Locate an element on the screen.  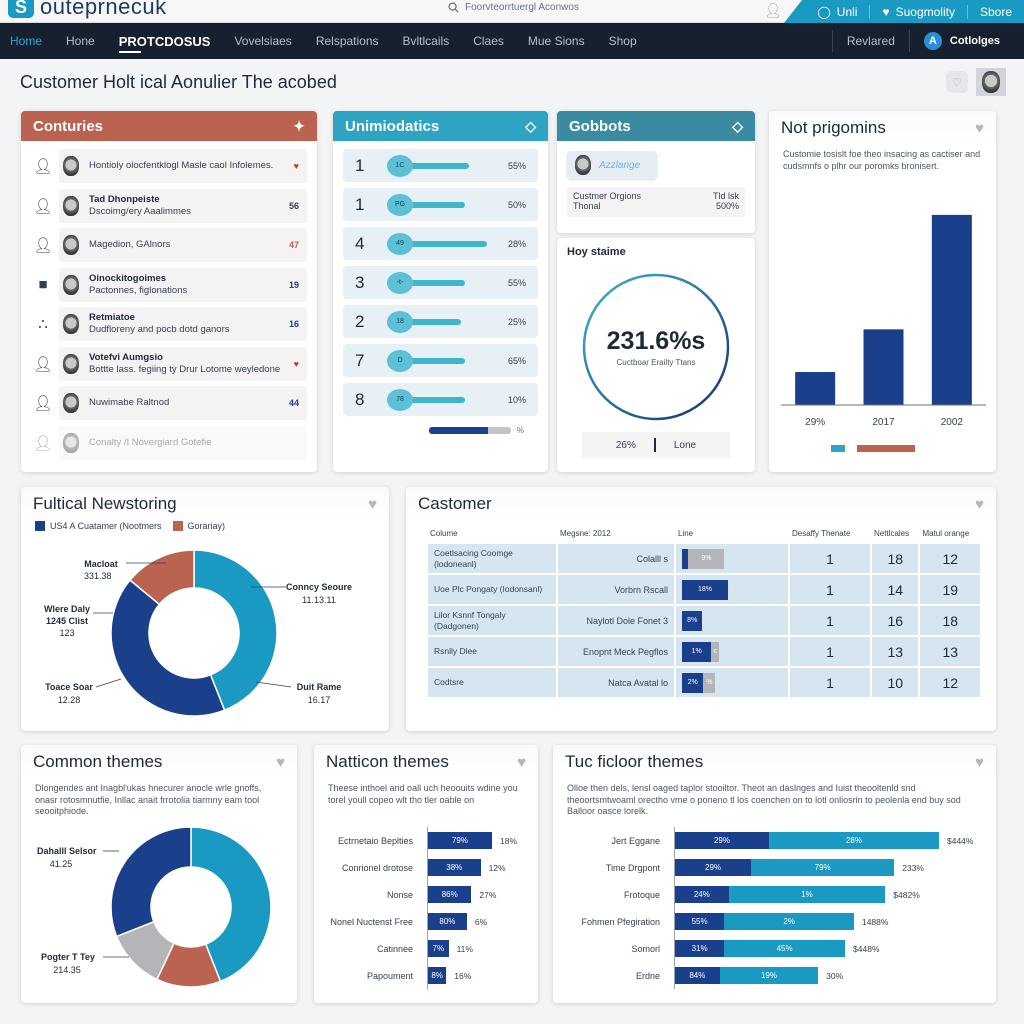
progress-knob: 18 is located at coordinates (400, 321).